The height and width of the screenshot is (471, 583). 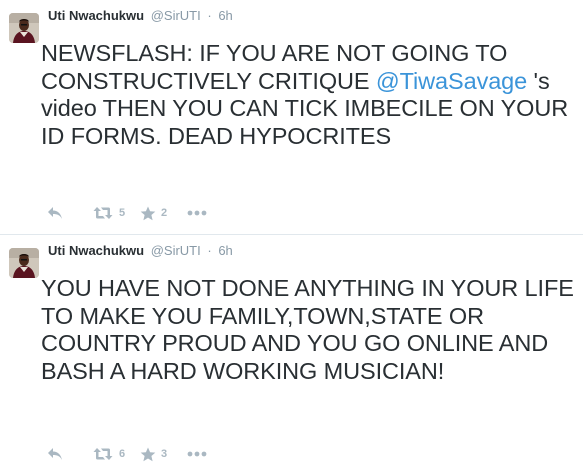 I want to click on favorite-button: 2, so click(x=163, y=213).